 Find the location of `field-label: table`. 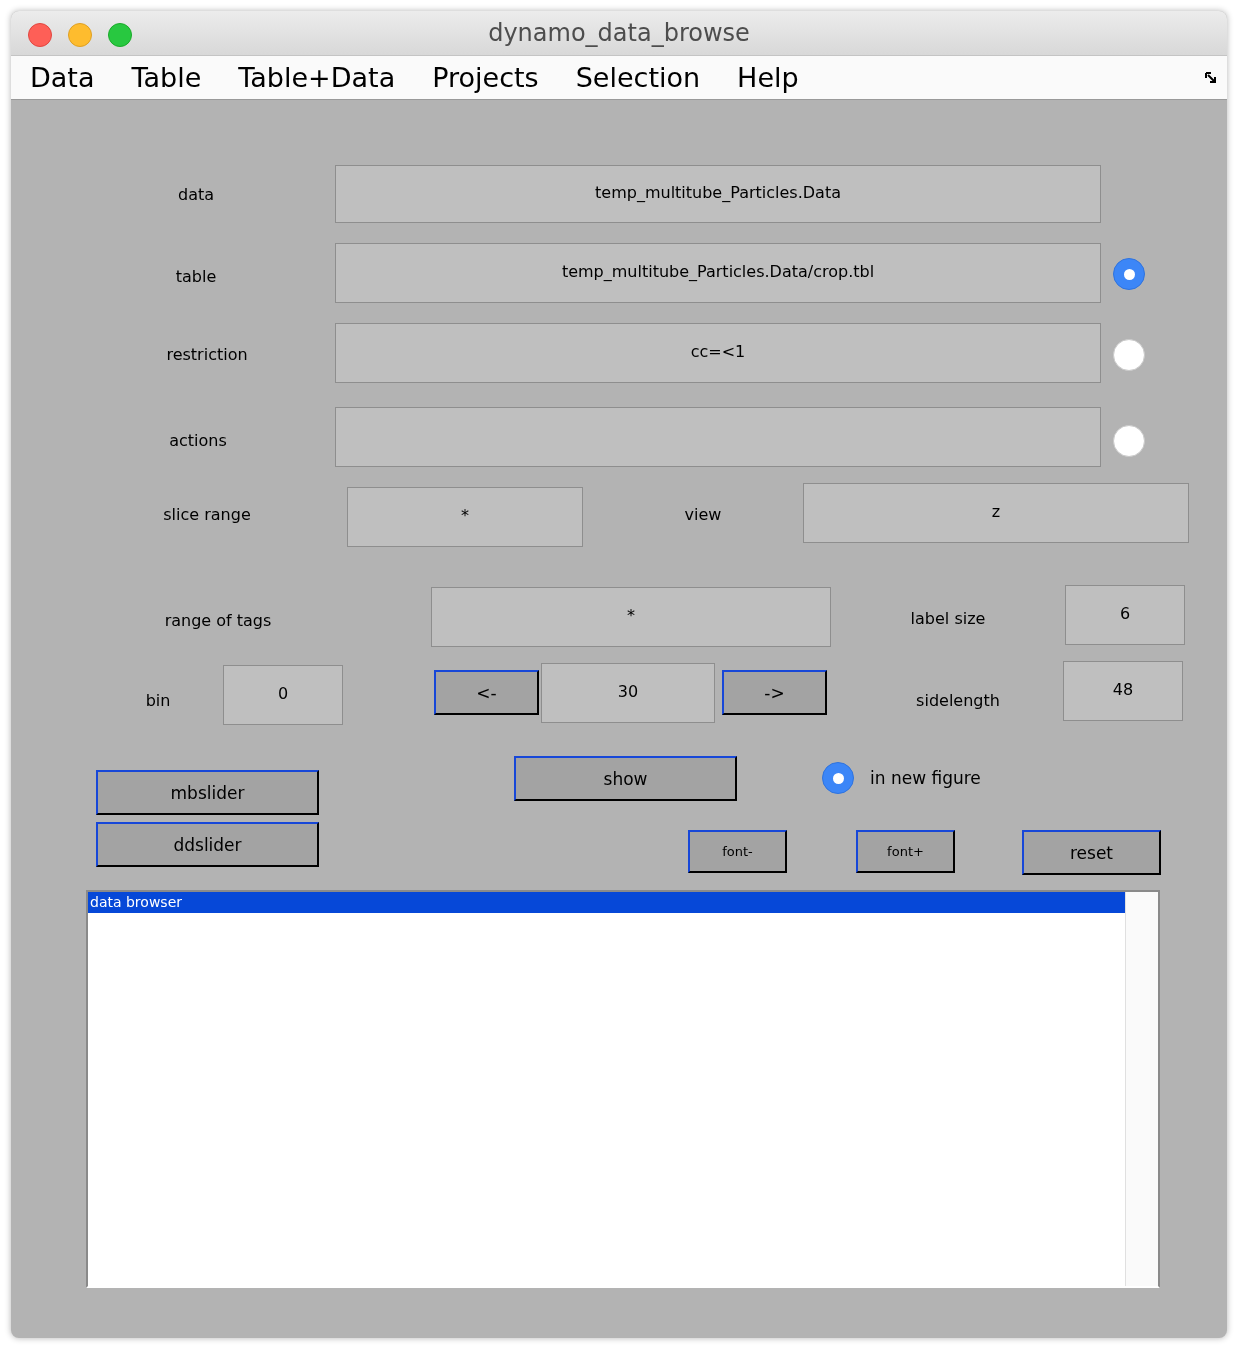

field-label: table is located at coordinates (196, 276).